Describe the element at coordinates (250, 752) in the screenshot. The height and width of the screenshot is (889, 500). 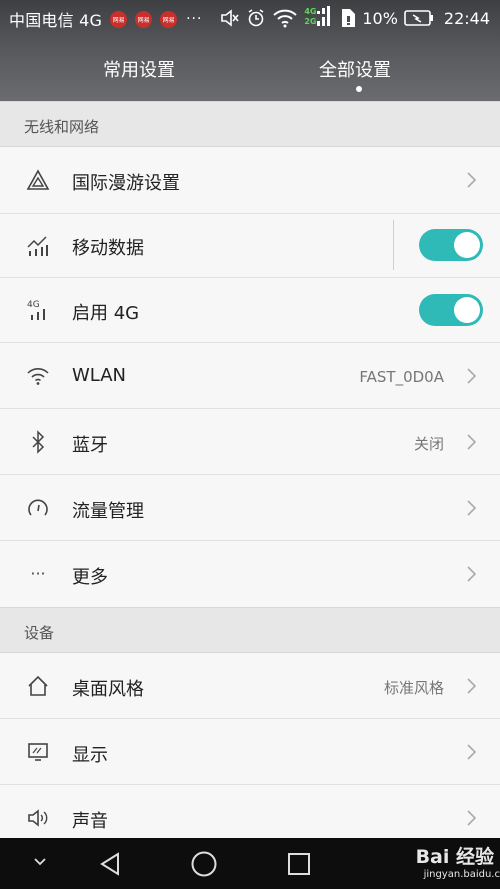
I see `settings-item-display: 显示` at that location.